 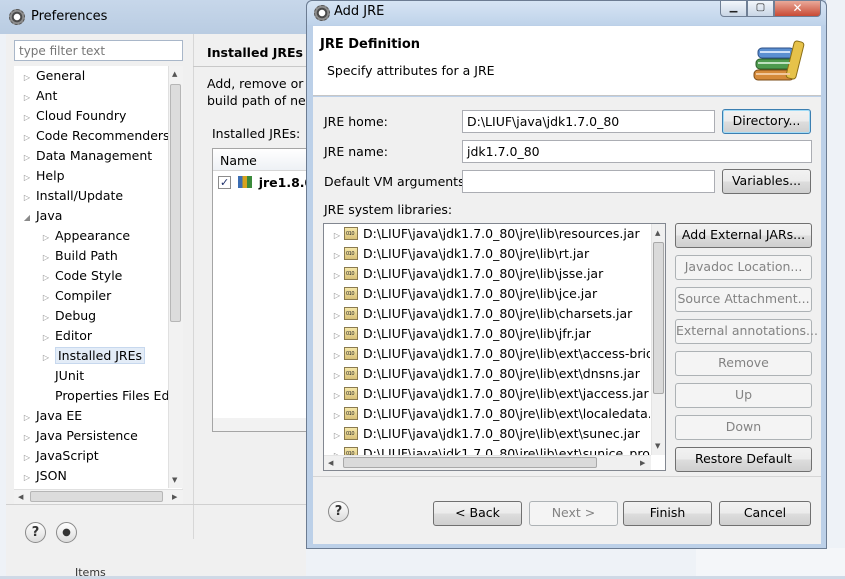 What do you see at coordinates (66, 532) in the screenshot?
I see `record-icon: ●` at bounding box center [66, 532].